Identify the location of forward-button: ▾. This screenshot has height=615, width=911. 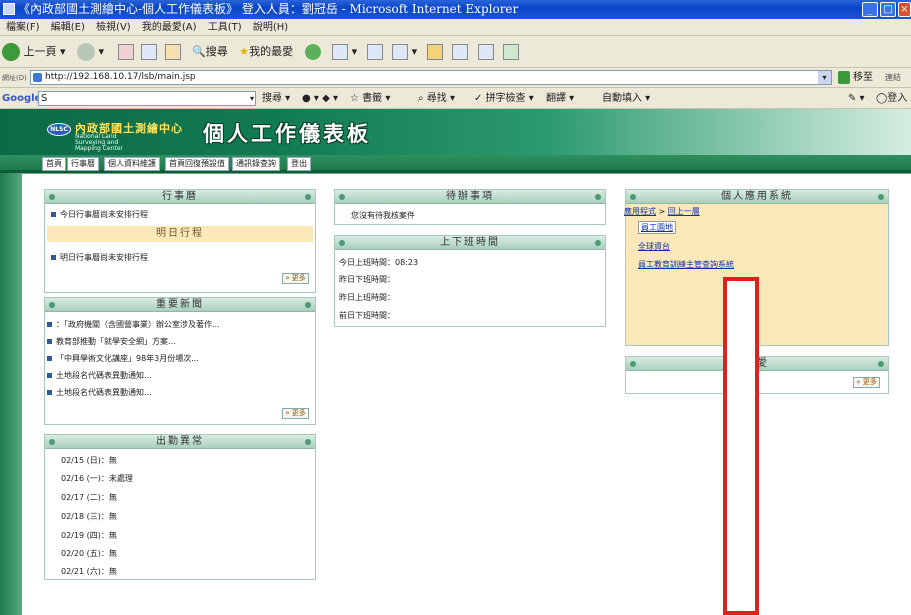
(90, 52).